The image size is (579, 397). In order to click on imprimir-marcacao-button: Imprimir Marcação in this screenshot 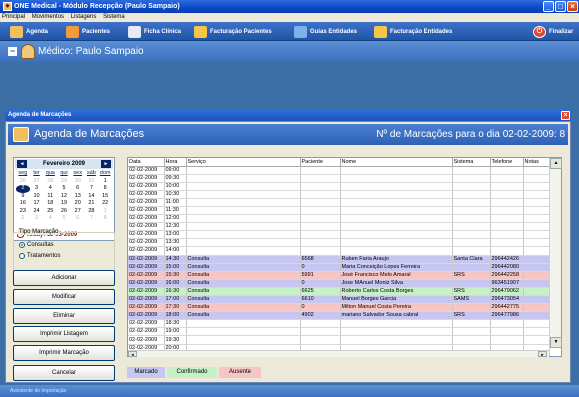, I will do `click(64, 353)`.